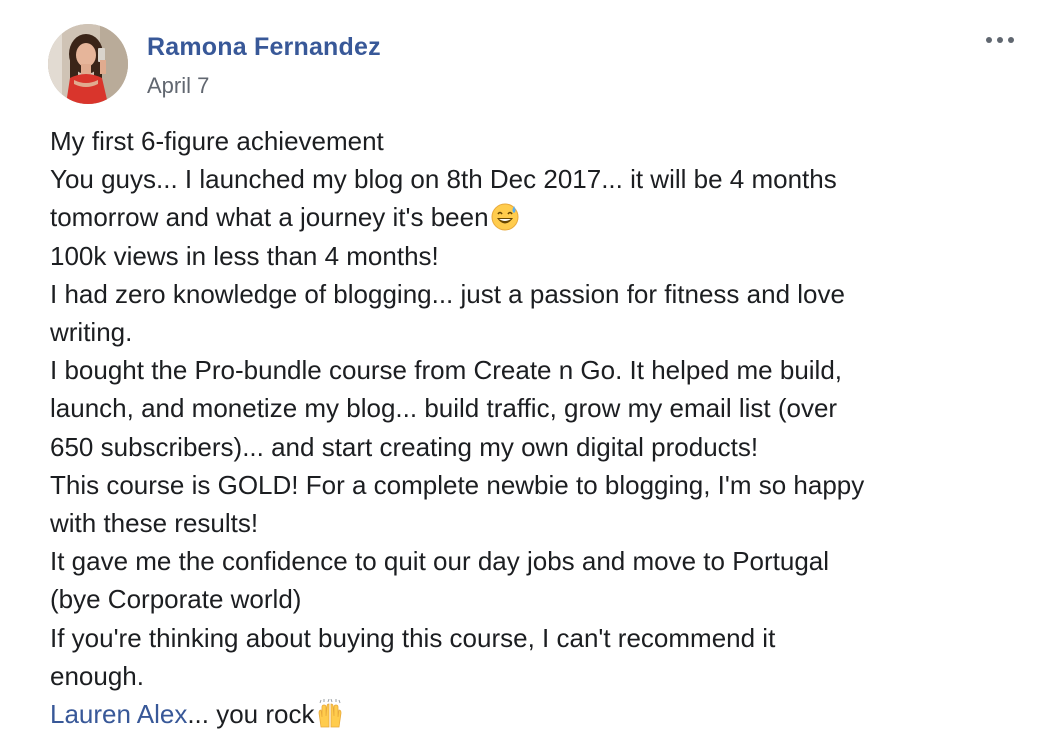 The width and height of the screenshot is (1062, 748). What do you see at coordinates (176, 599) in the screenshot?
I see `post-line: (bye Corporate world)` at bounding box center [176, 599].